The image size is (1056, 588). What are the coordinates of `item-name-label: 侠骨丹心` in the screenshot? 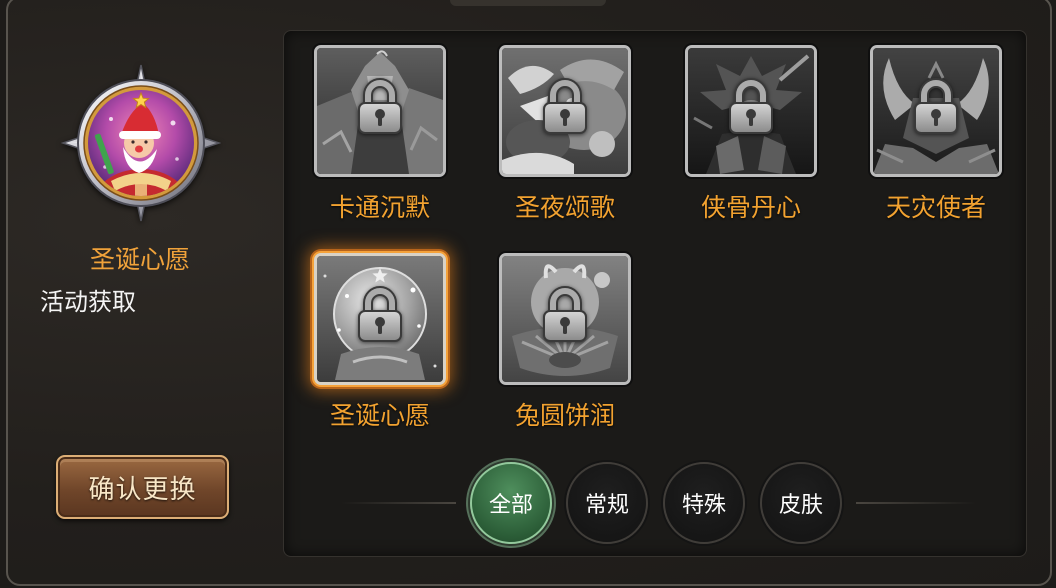 It's located at (750, 207).